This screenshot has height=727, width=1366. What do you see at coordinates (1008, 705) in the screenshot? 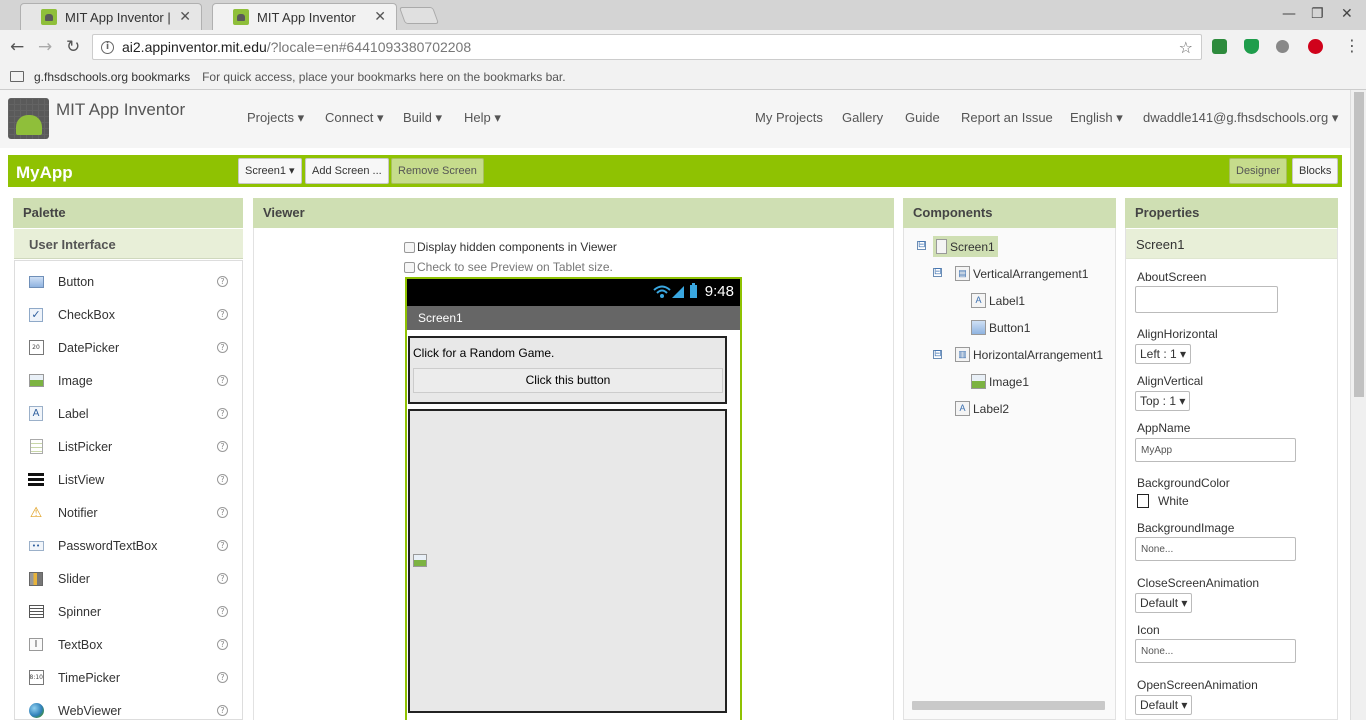
I see `components-scrollbar` at bounding box center [1008, 705].